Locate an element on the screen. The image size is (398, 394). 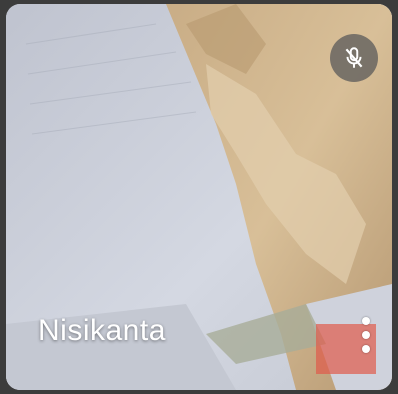
more-options-button is located at coordinates (366, 335).